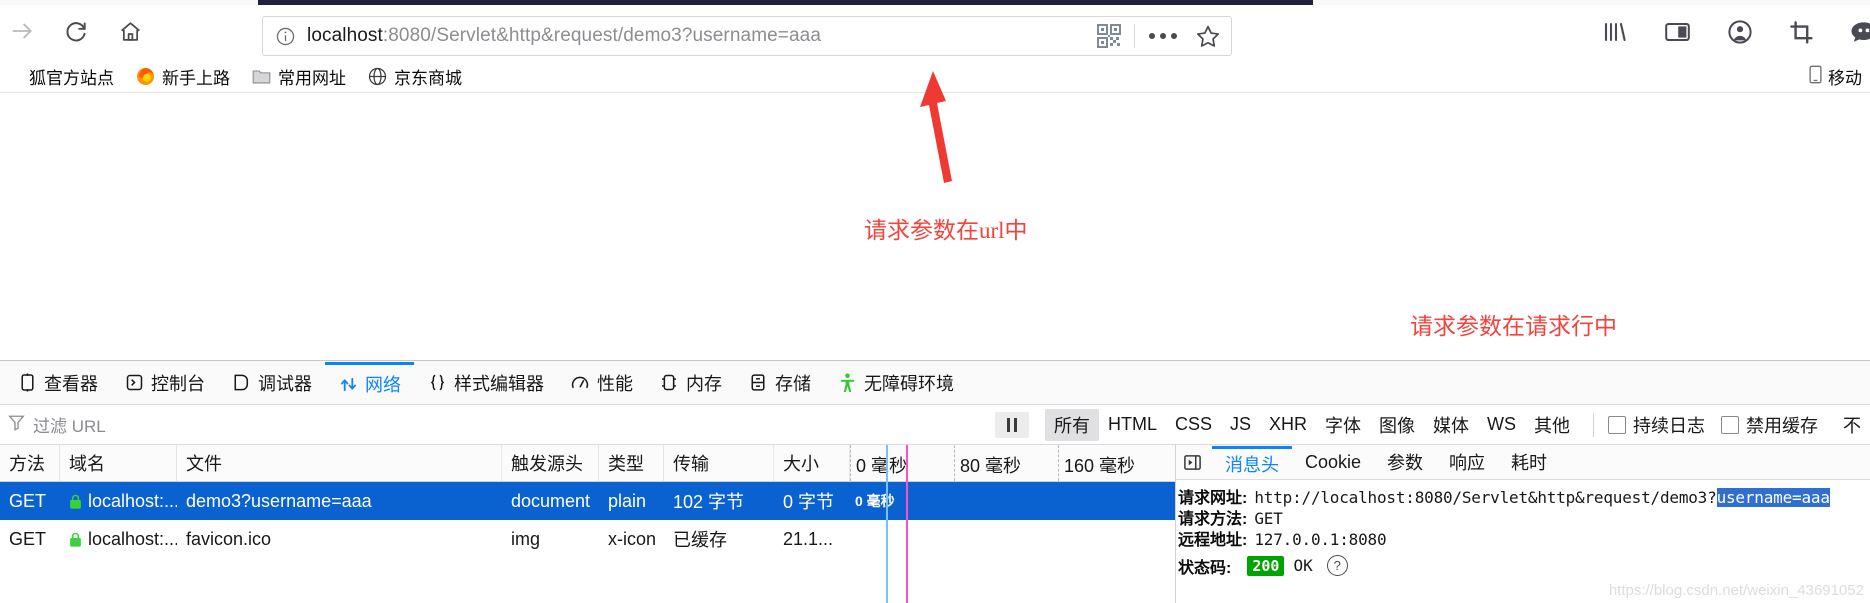 The height and width of the screenshot is (603, 1870). What do you see at coordinates (1529, 462) in the screenshot?
I see `detail-tab-timings: 耗时` at bounding box center [1529, 462].